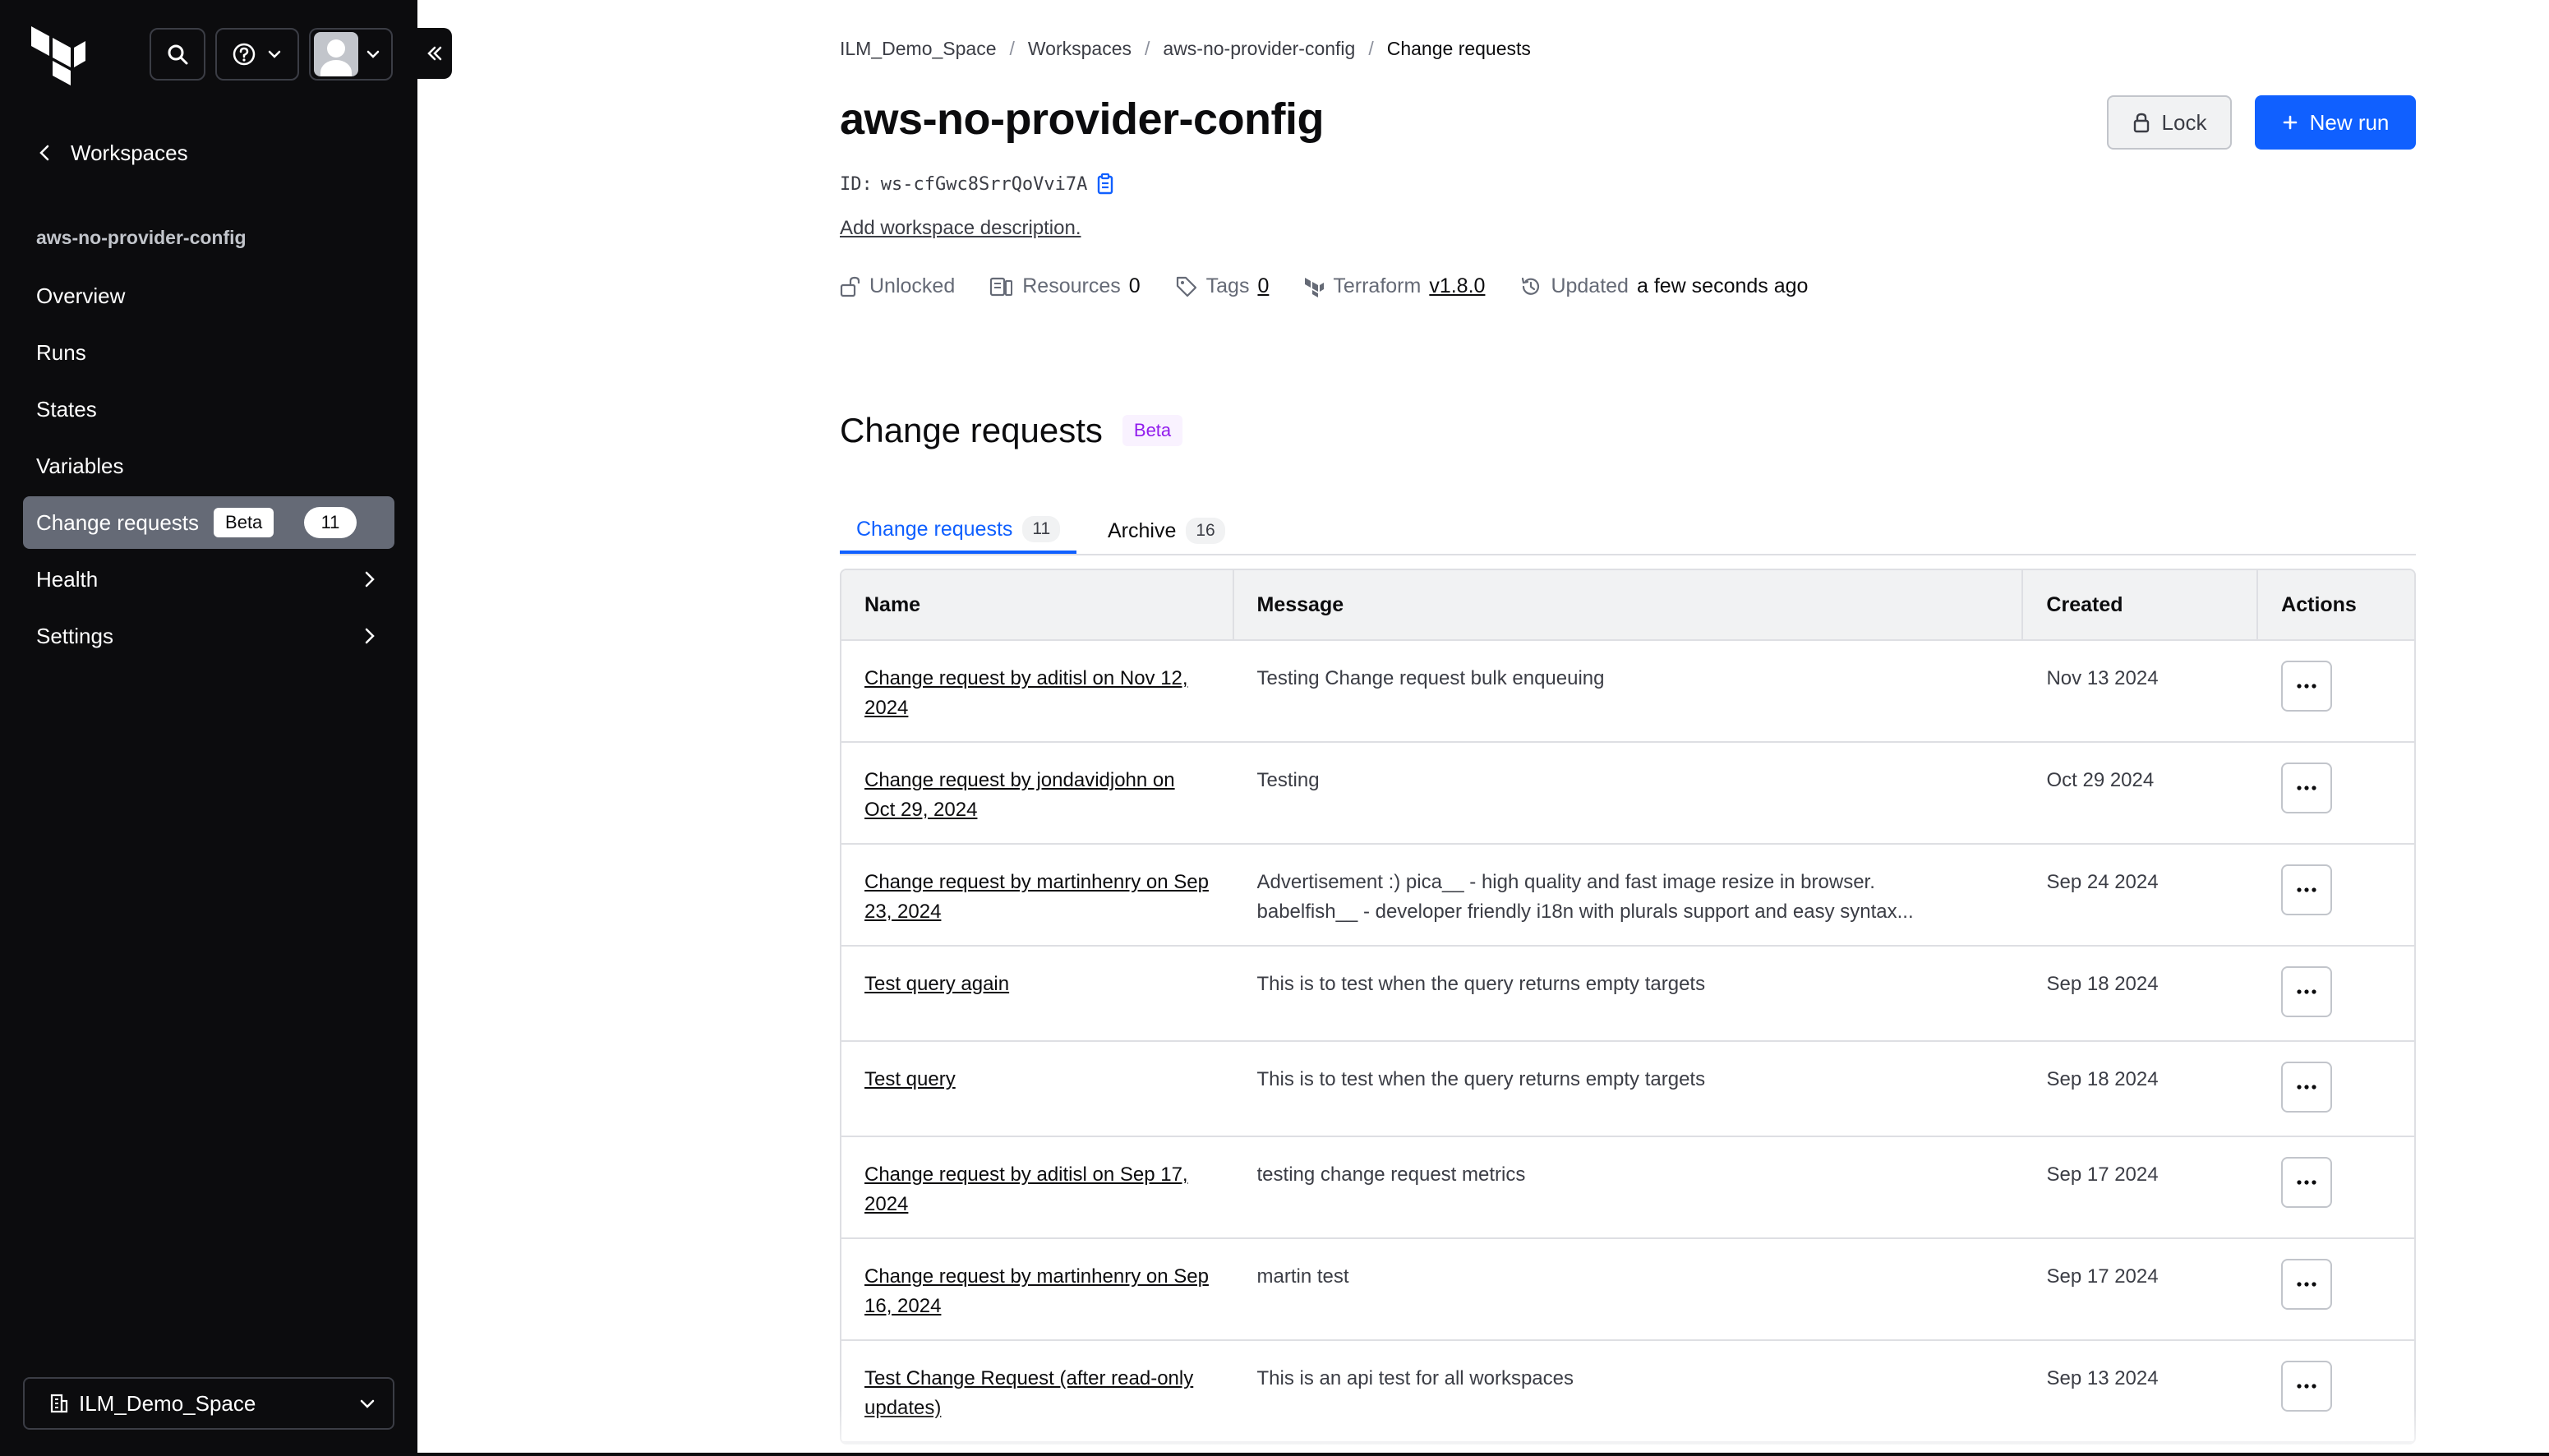  I want to click on search-button, so click(177, 54).